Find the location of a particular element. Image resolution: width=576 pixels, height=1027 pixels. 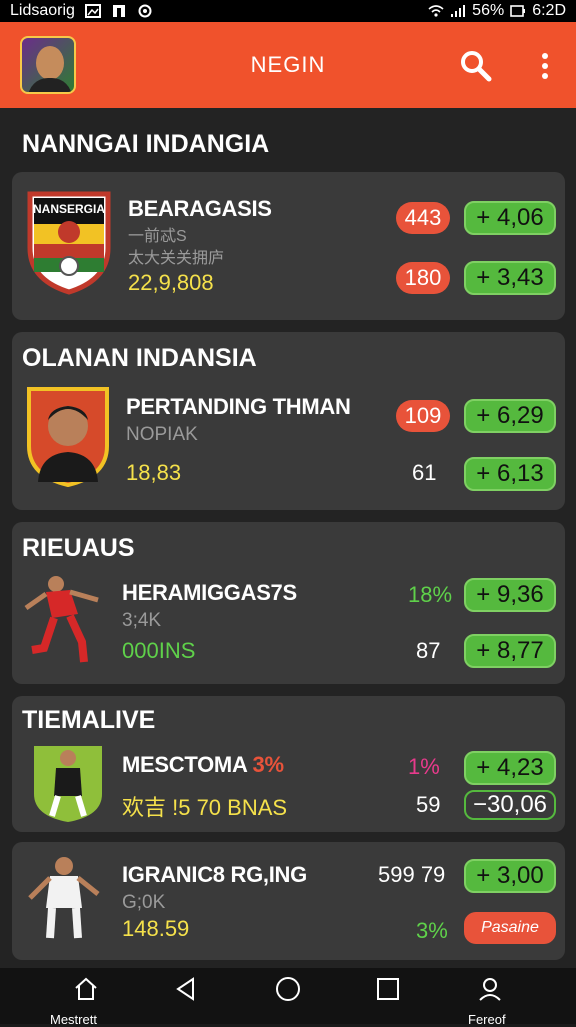

nav-home is located at coordinates (86, 996).